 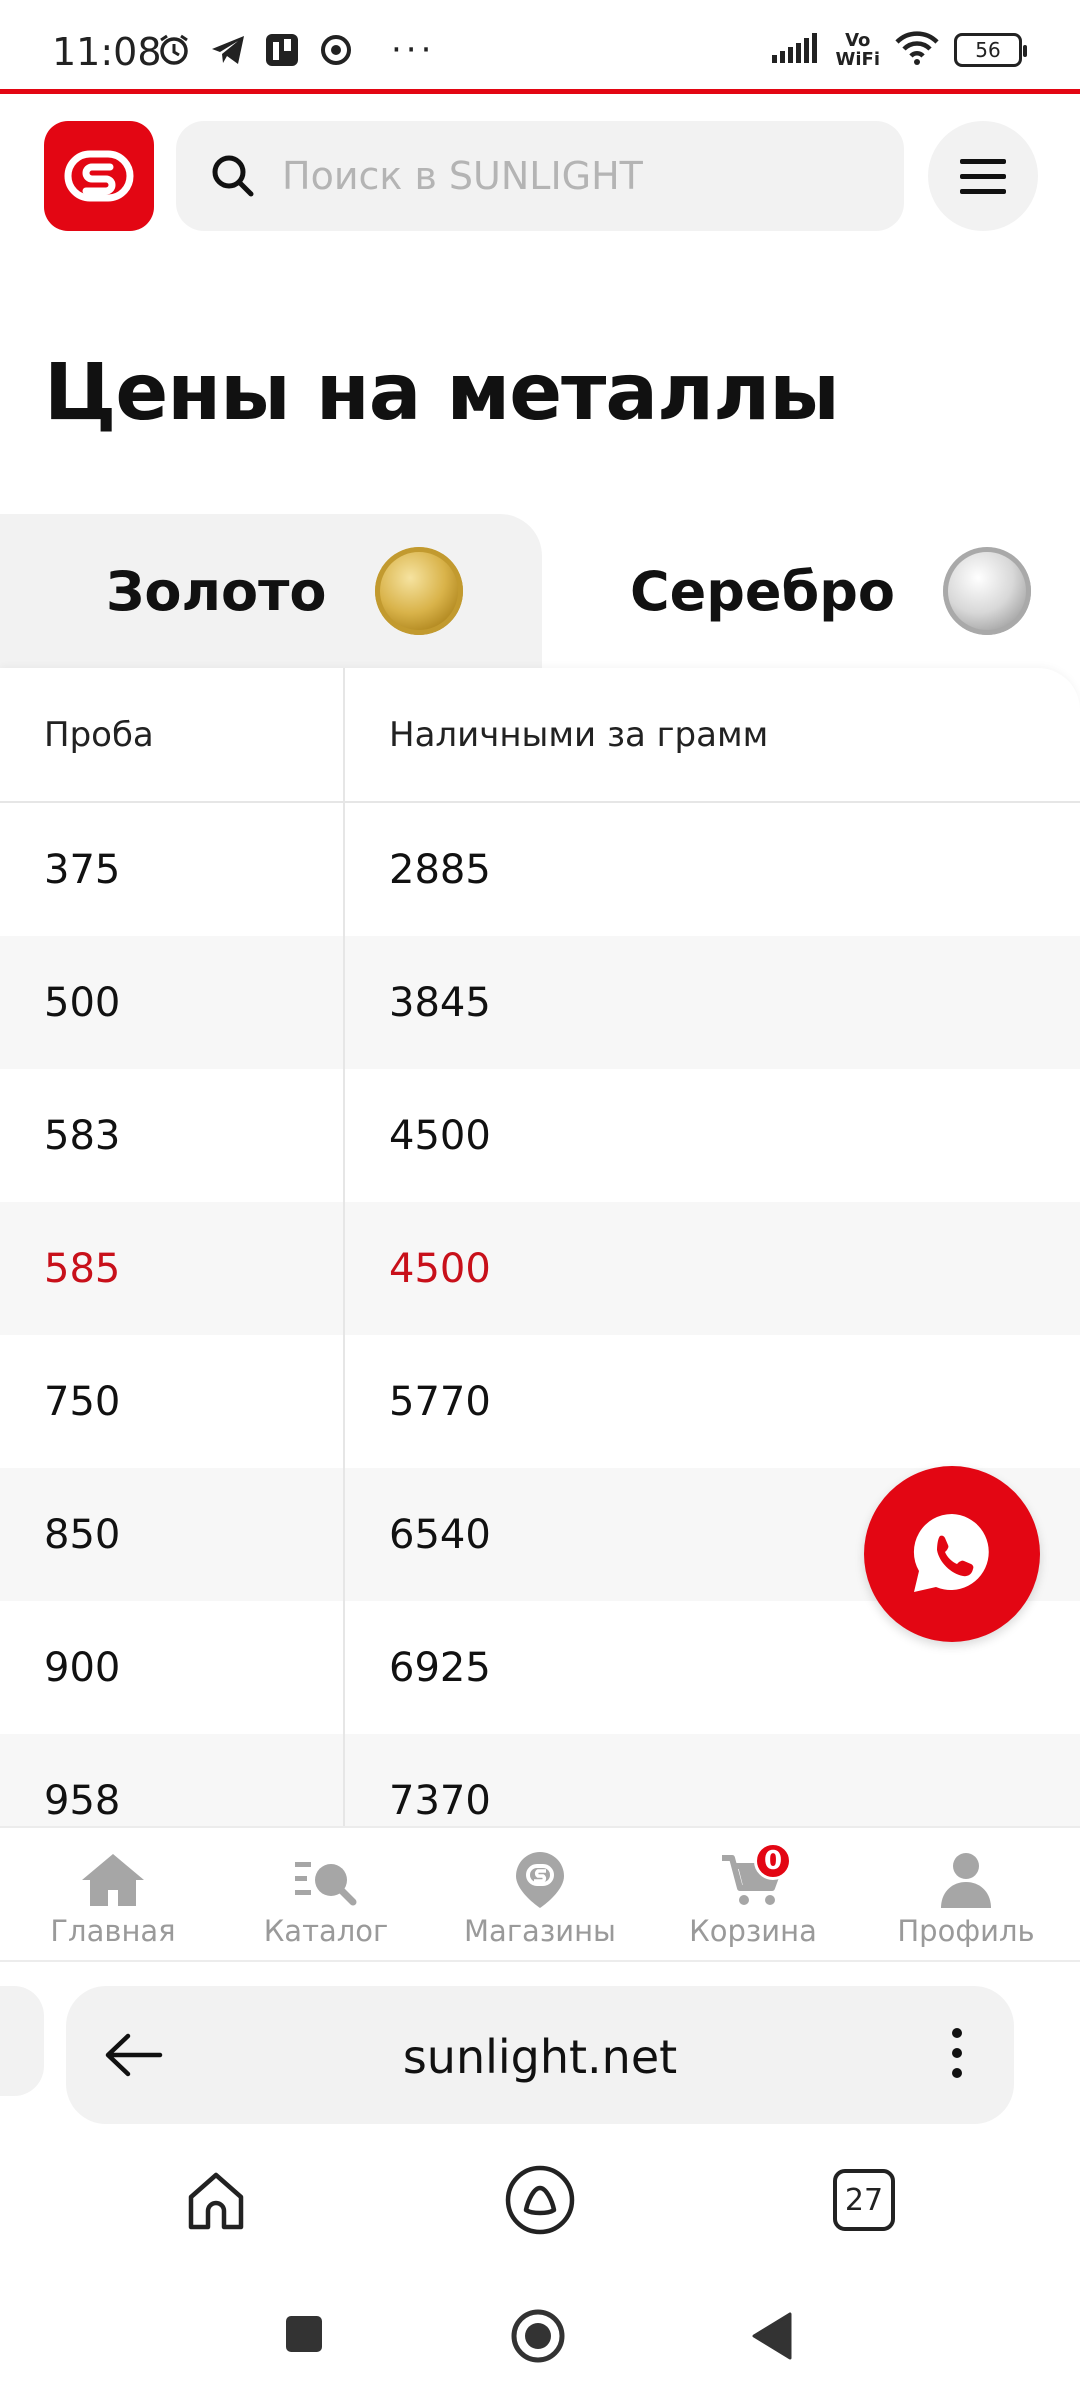 I want to click on tab-silver: Серебро, so click(x=811, y=591).